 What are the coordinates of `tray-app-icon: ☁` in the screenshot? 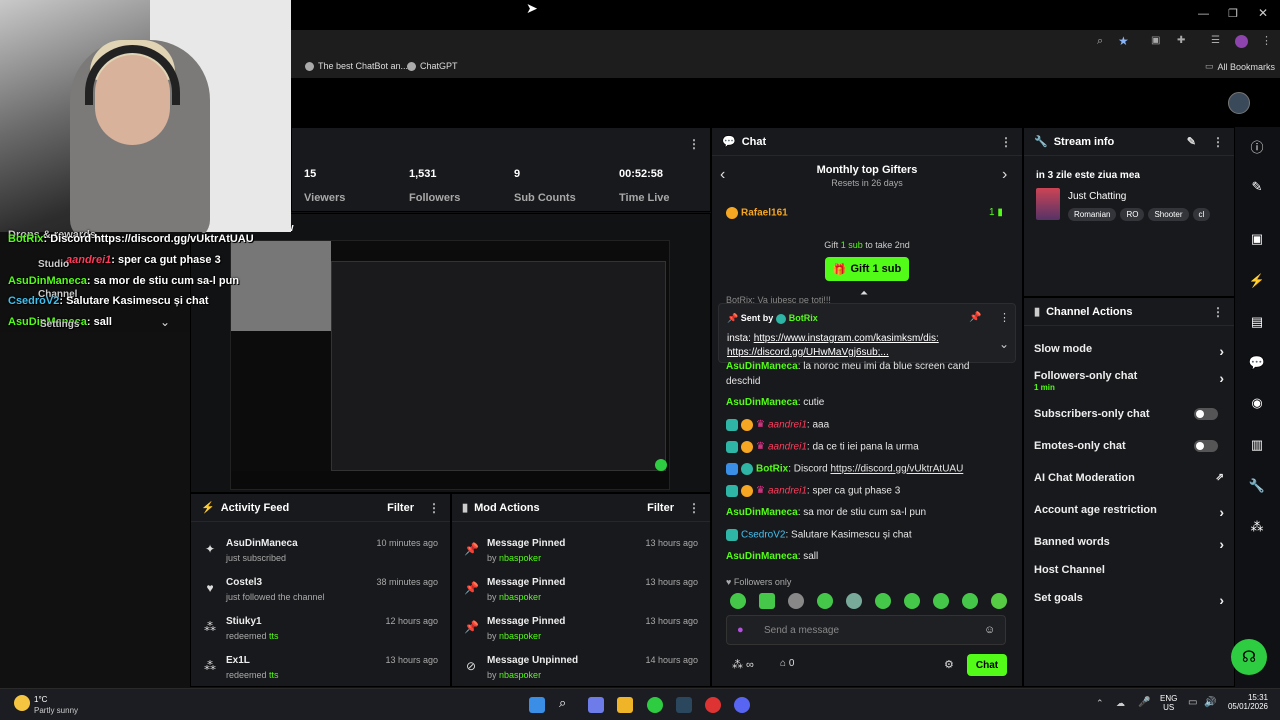 It's located at (1120, 703).